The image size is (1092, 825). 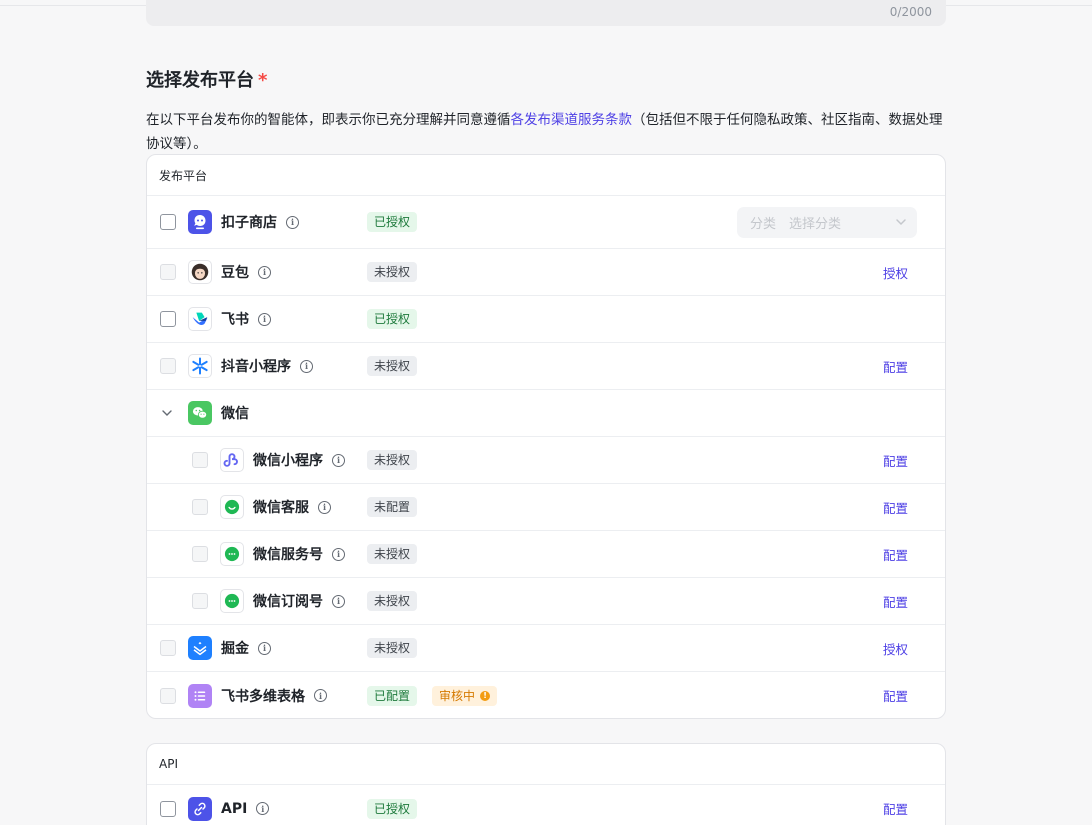 What do you see at coordinates (485, 695) in the screenshot?
I see `alert-icon: !` at bounding box center [485, 695].